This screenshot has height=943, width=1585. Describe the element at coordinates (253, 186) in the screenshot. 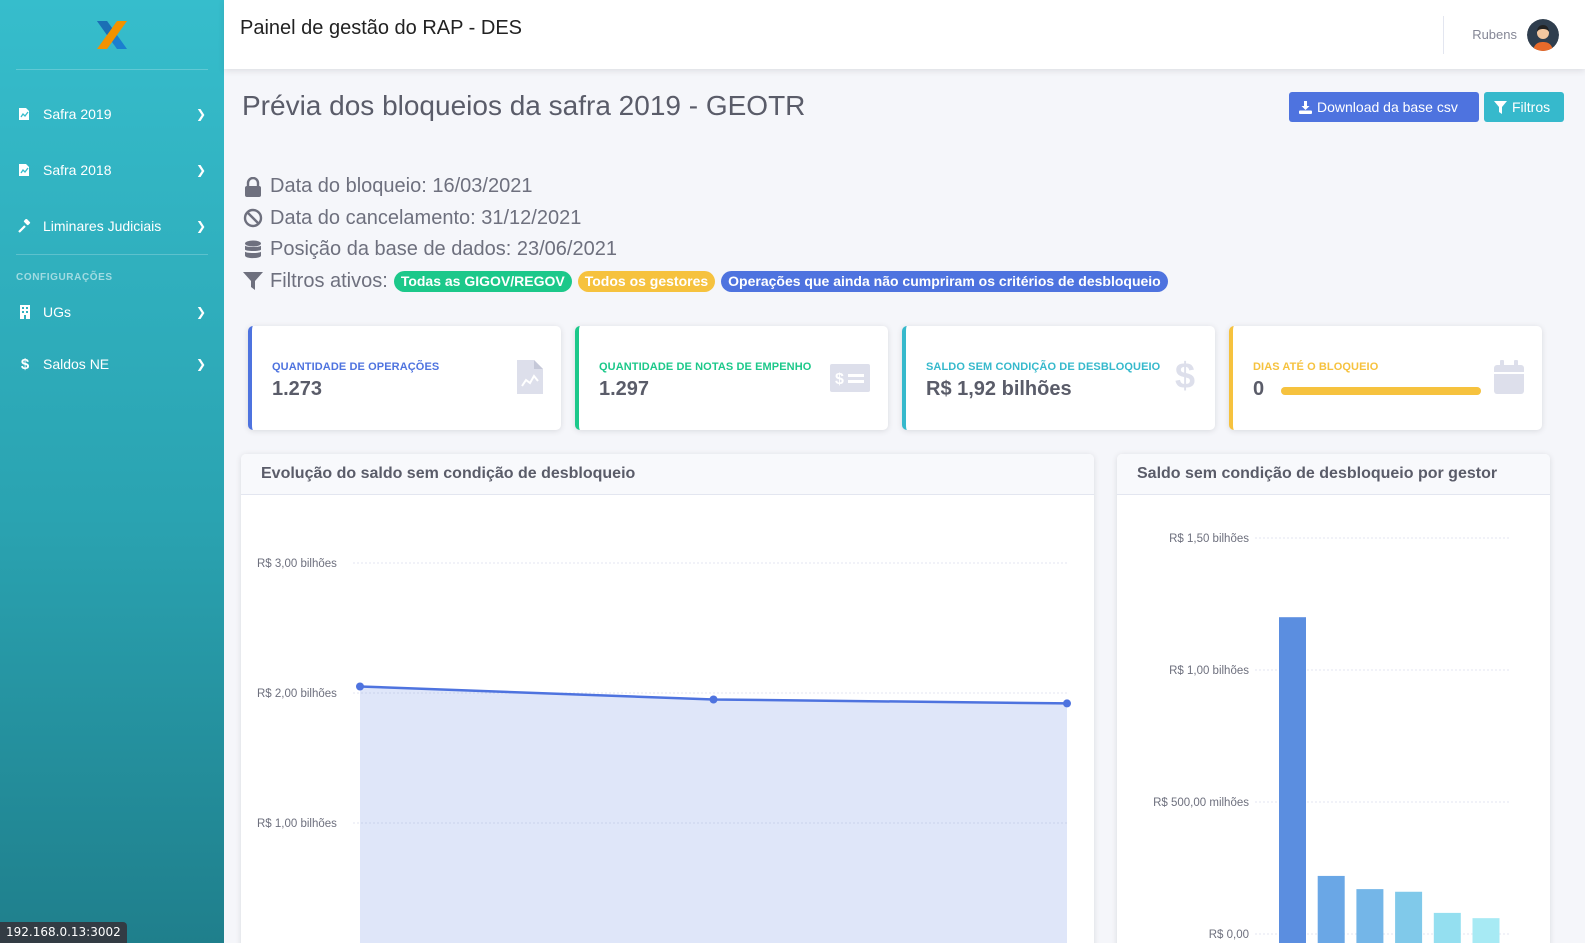

I see `lock-icon` at that location.